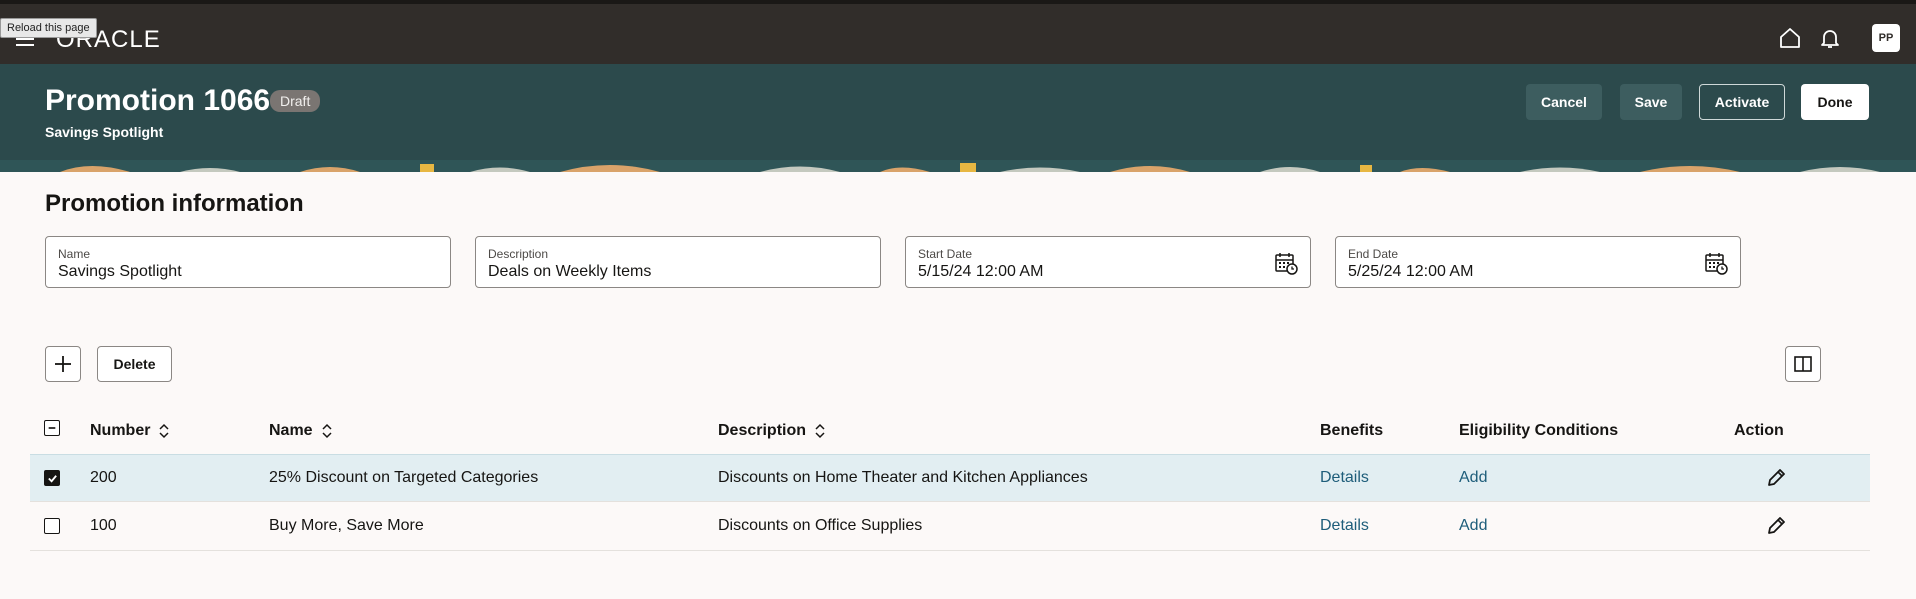 The height and width of the screenshot is (599, 1916). Describe the element at coordinates (678, 262) in the screenshot. I see `description-field: Description Deals on Weekly Items` at that location.